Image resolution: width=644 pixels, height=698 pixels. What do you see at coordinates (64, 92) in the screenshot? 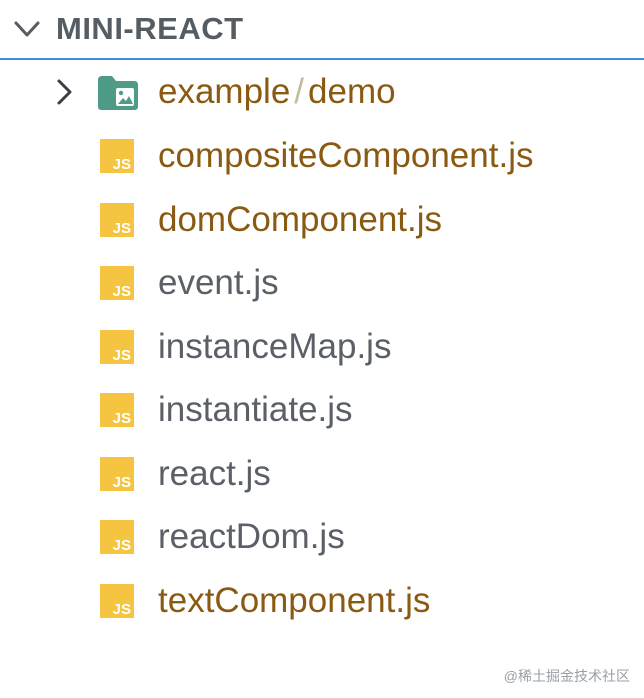
I see `chevron-right-icon` at bounding box center [64, 92].